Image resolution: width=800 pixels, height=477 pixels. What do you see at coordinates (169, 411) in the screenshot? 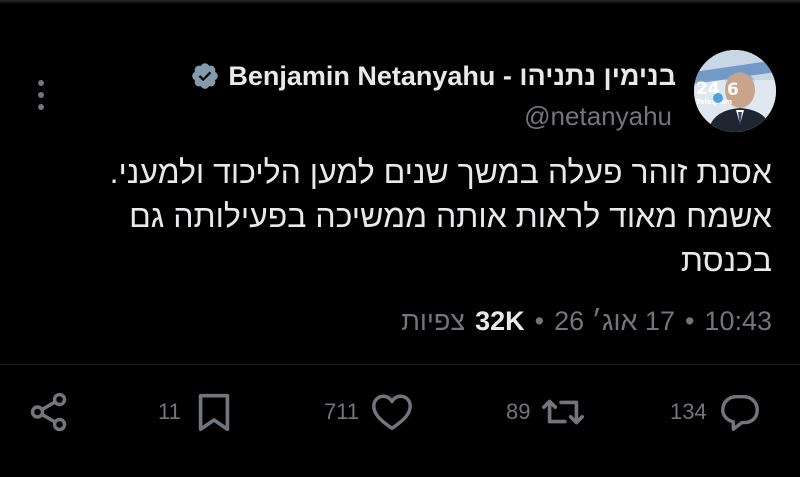
I see `bookmark-count: 11` at bounding box center [169, 411].